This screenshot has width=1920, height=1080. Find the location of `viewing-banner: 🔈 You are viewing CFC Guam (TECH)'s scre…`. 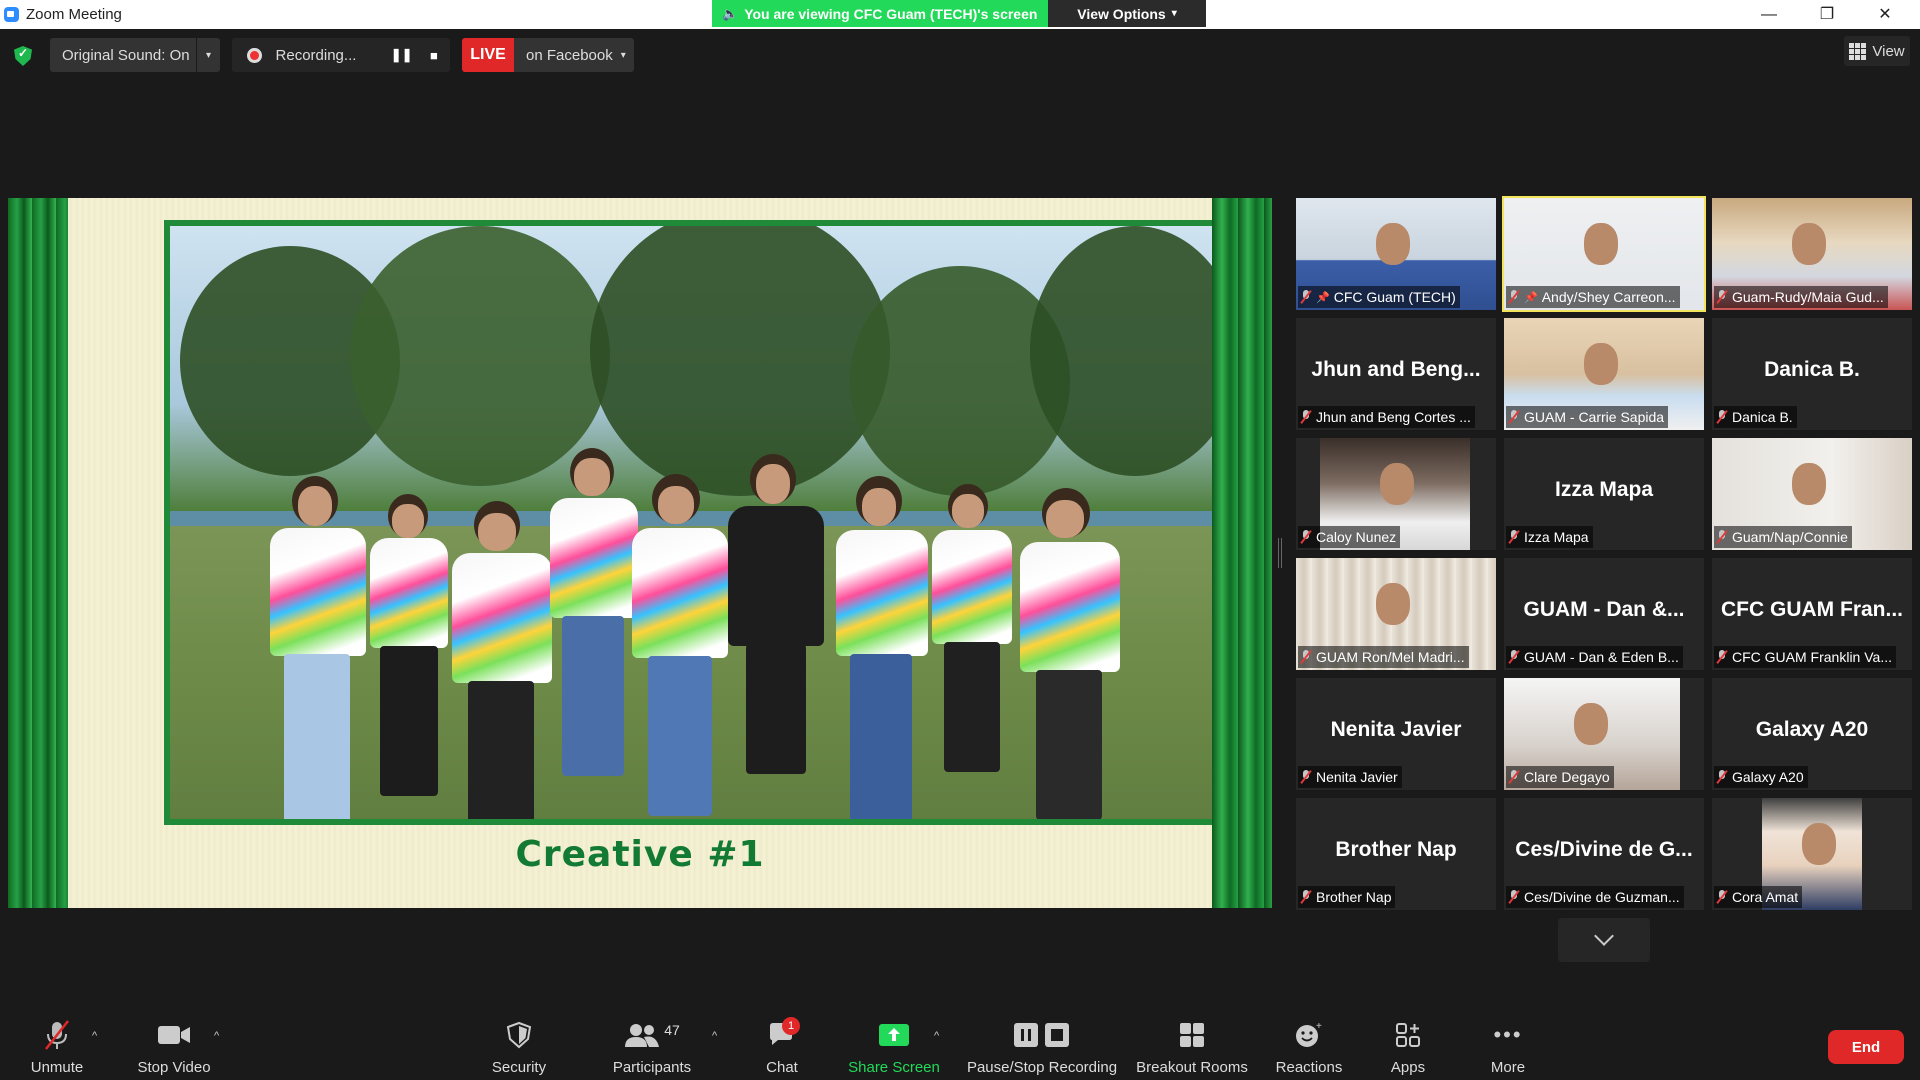

viewing-banner: 🔈 You are viewing CFC Guam (TECH)'s scre… is located at coordinates (959, 13).